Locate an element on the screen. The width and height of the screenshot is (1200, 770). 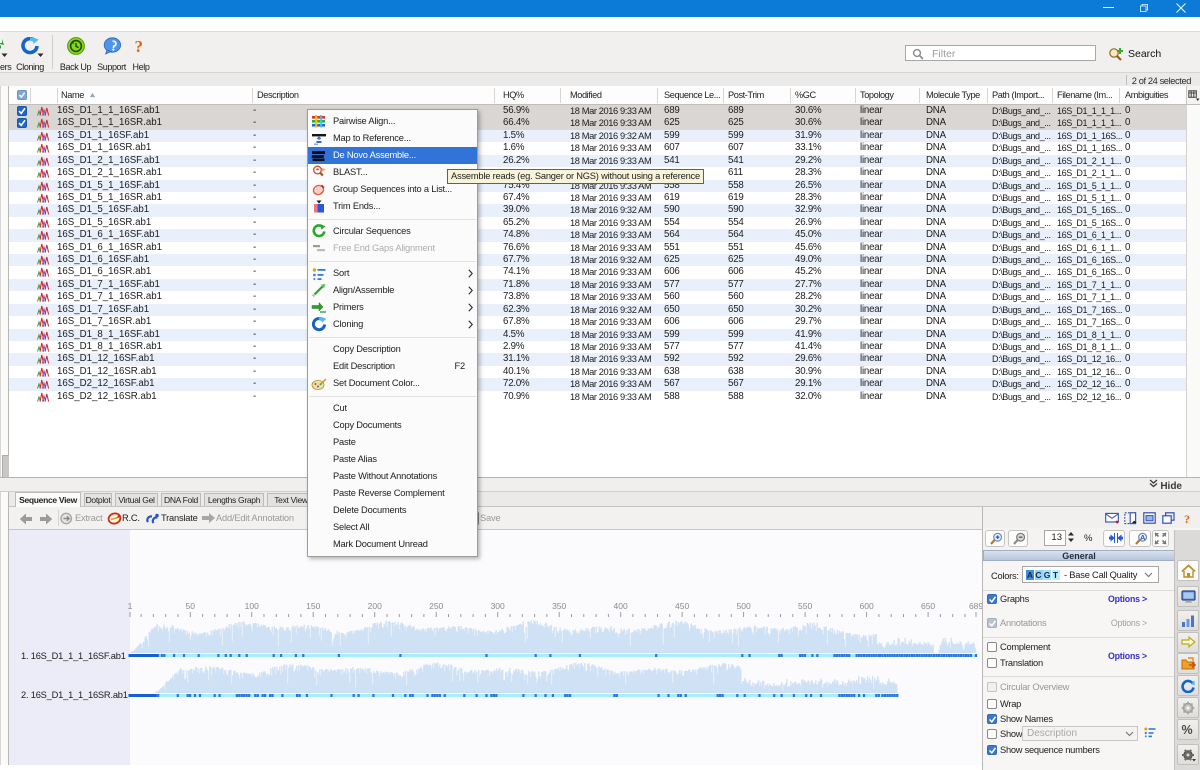
side-tab-refresh is located at coordinates (1188, 685).